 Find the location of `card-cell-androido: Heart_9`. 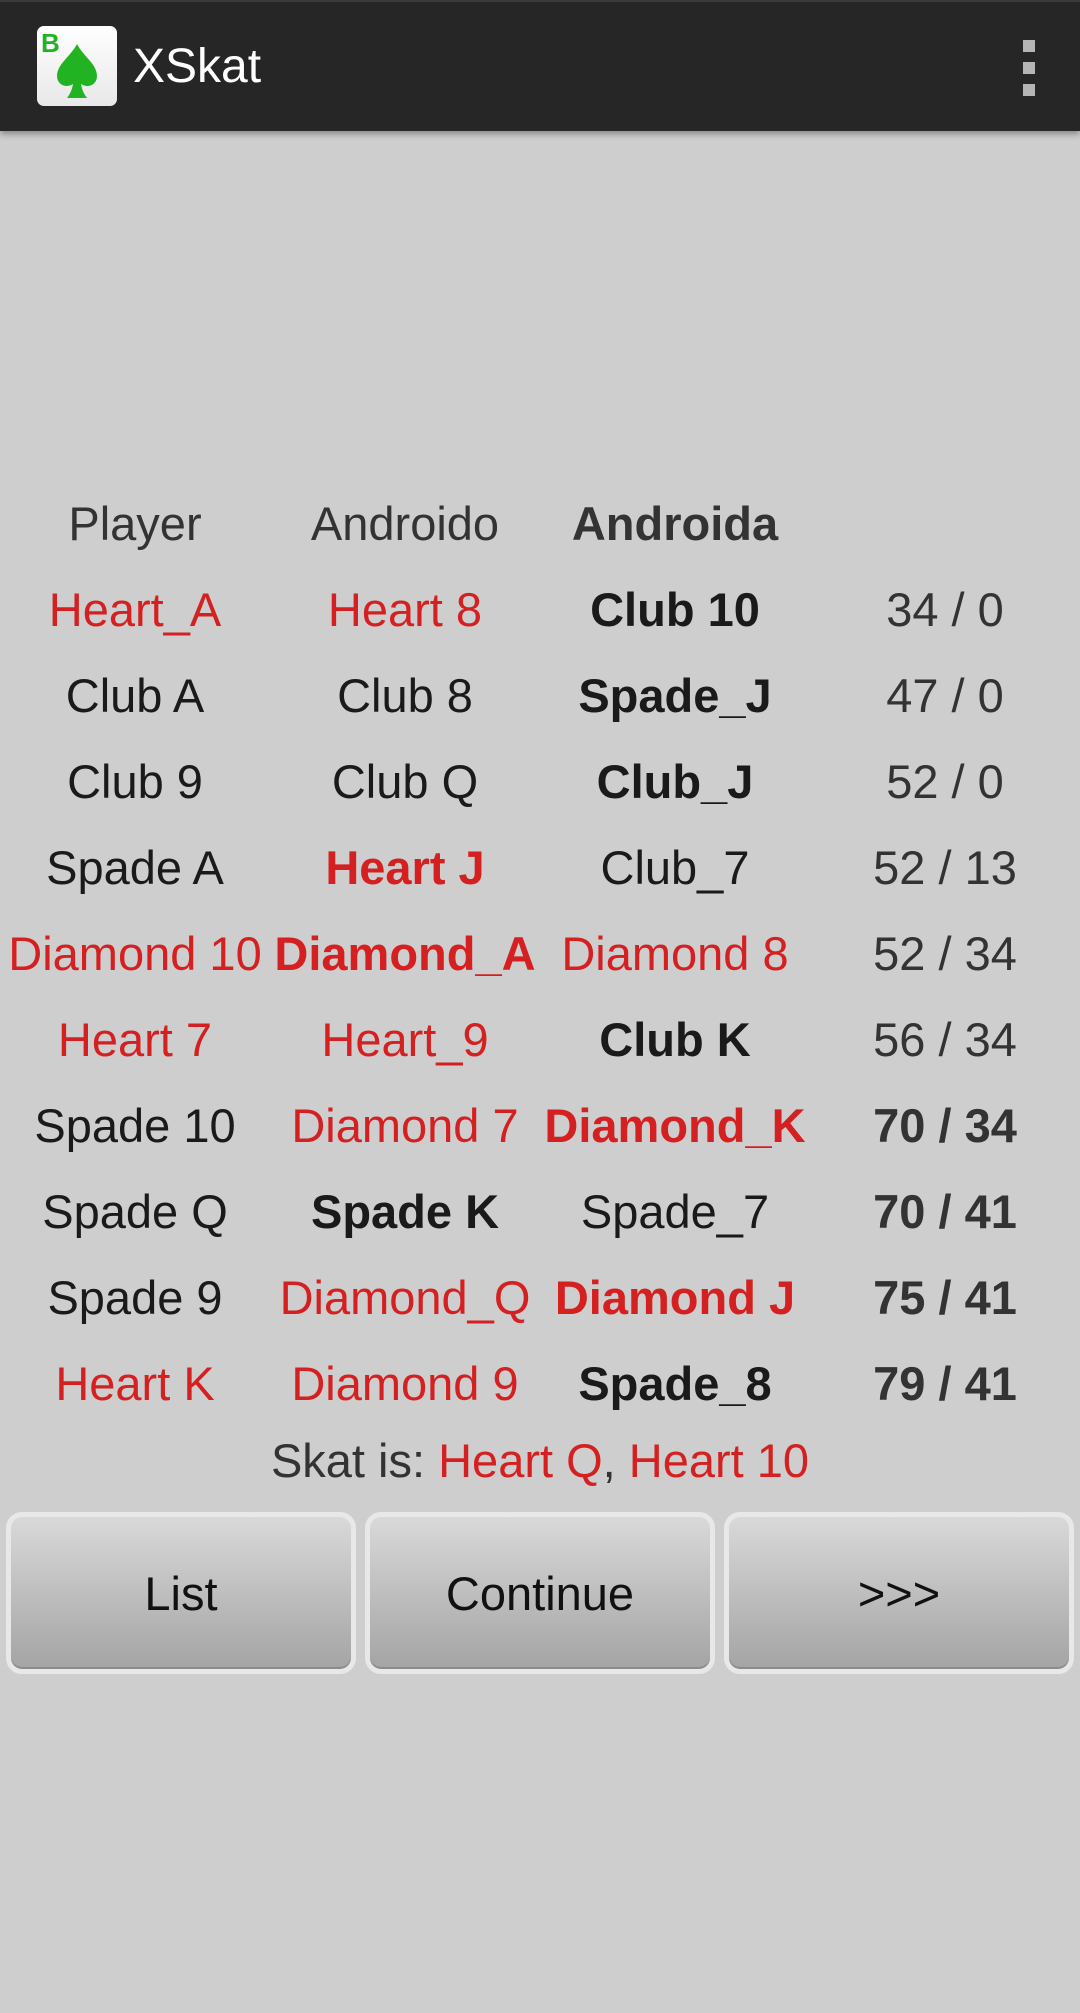

card-cell-androido: Heart_9 is located at coordinates (405, 1039).